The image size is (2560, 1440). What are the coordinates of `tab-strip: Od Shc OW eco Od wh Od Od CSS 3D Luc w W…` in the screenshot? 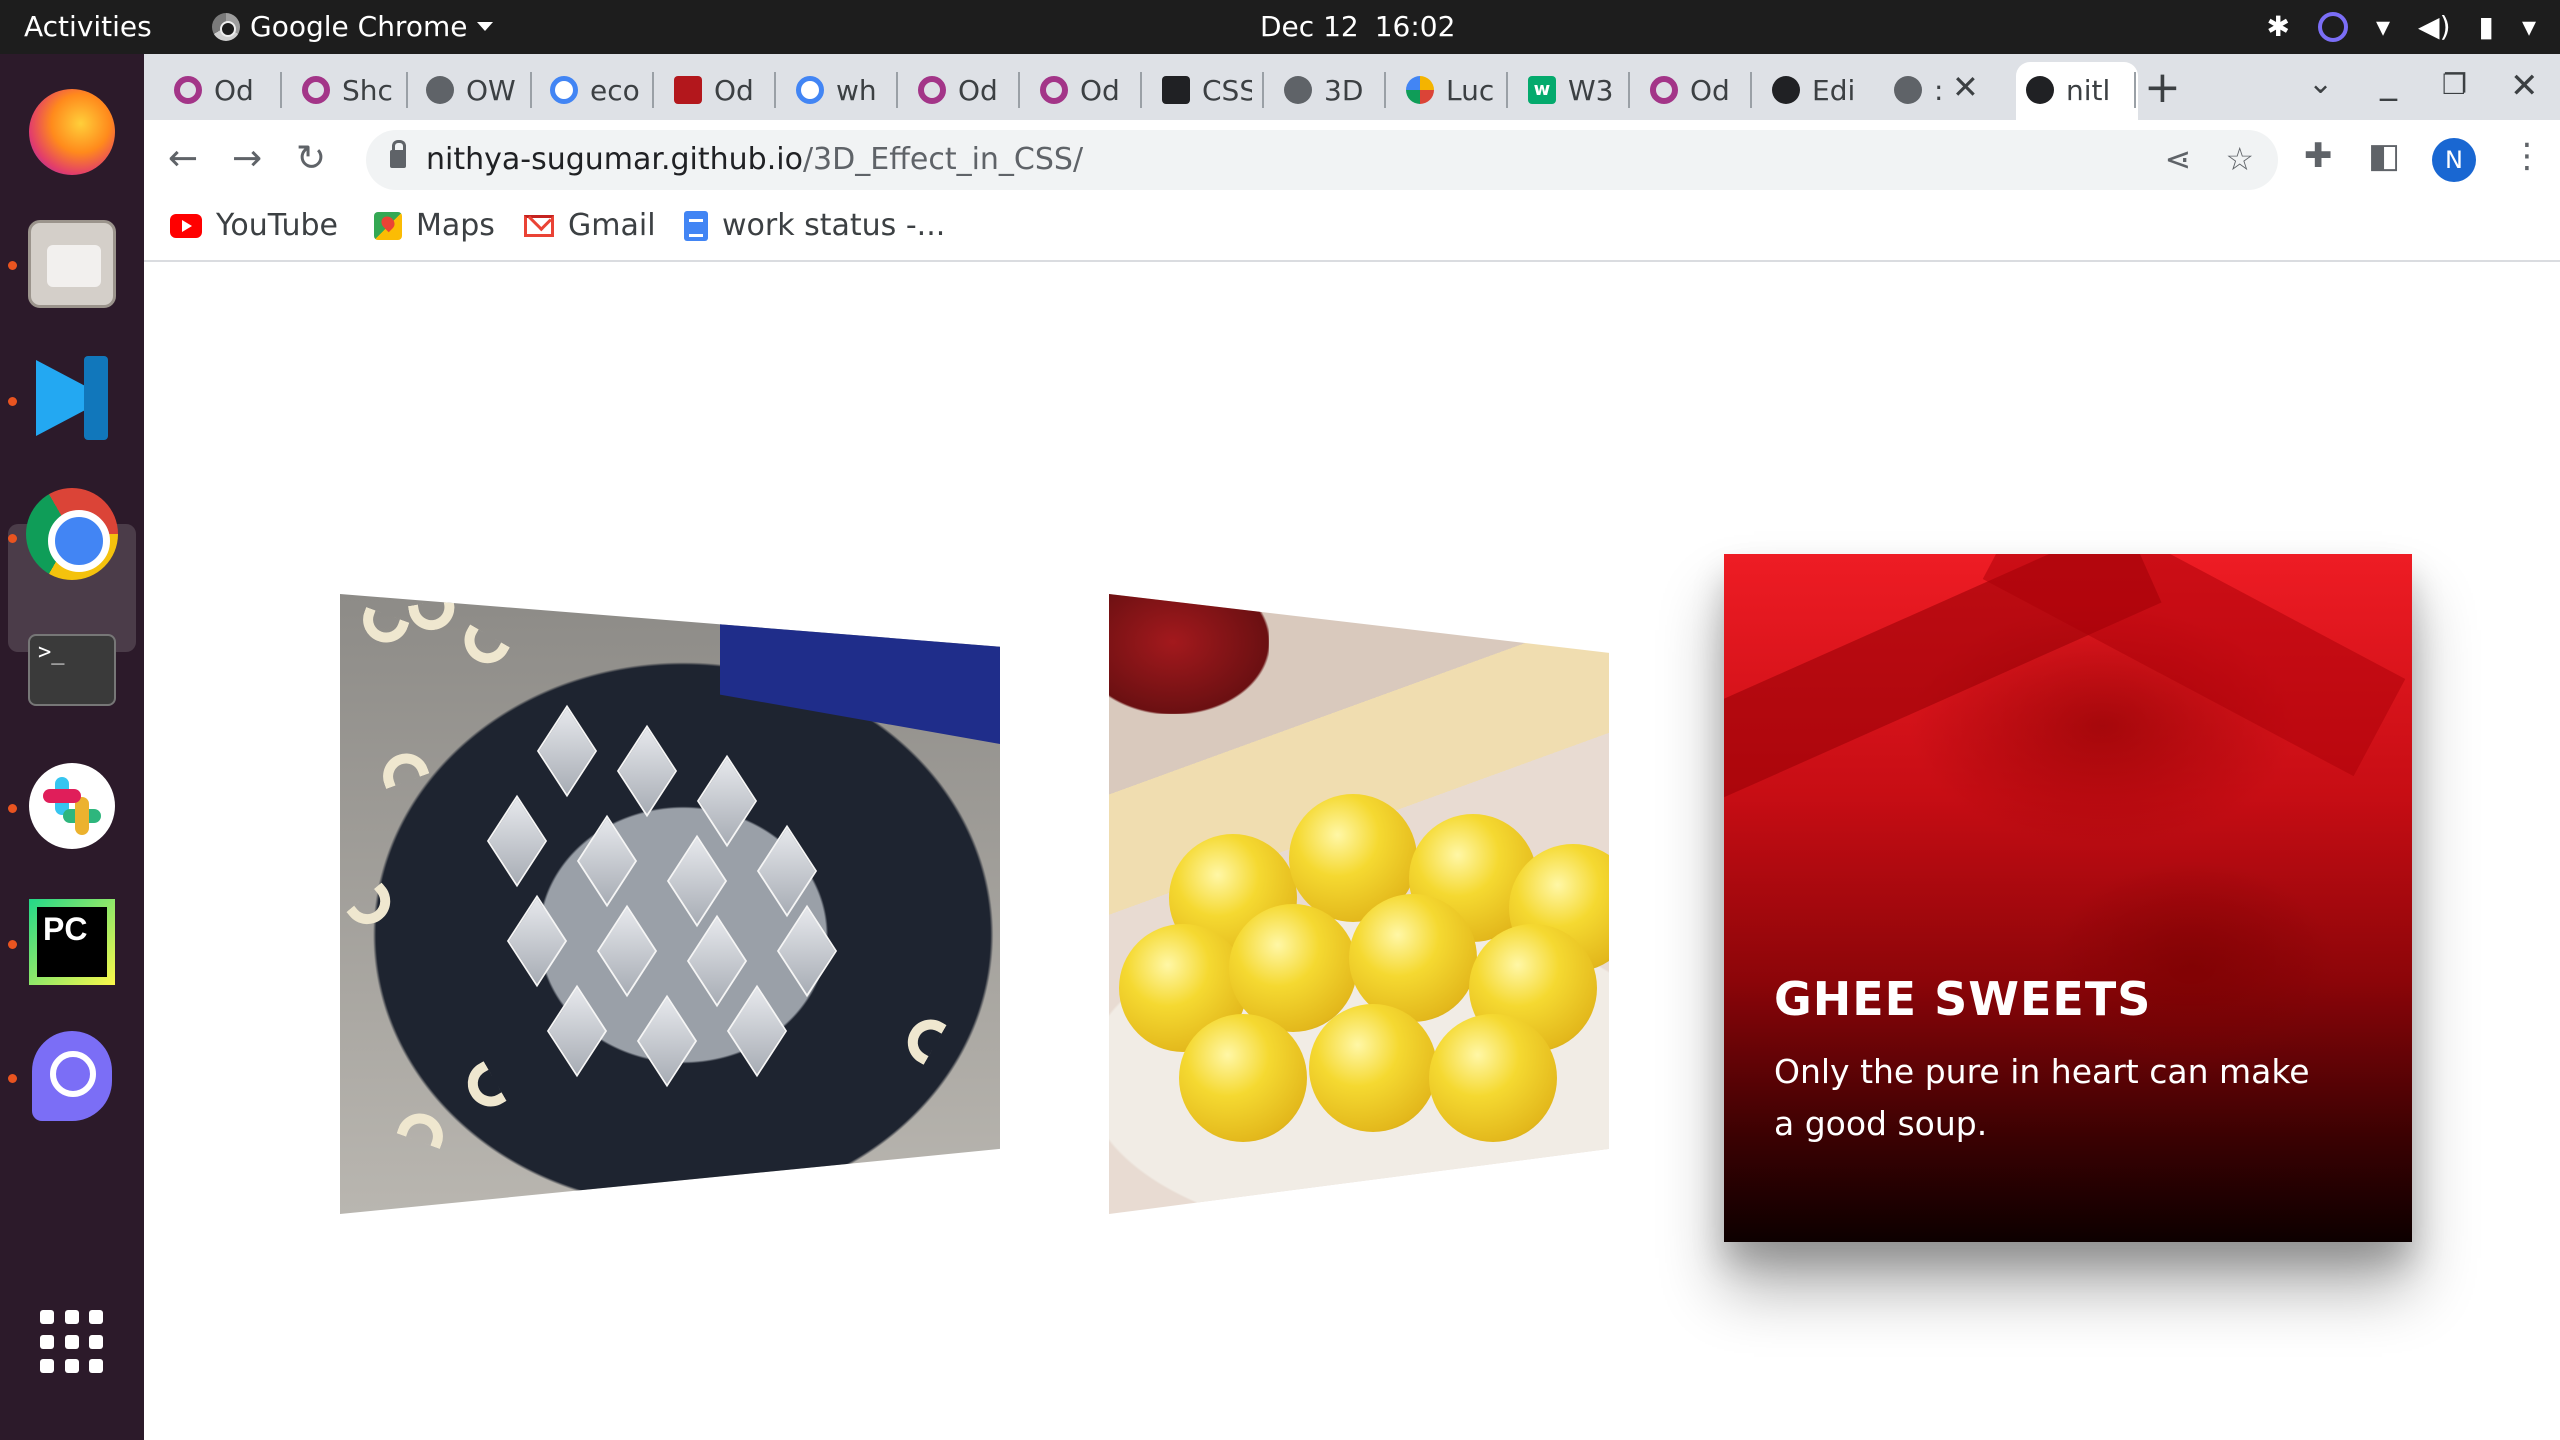 It's located at (1352, 87).